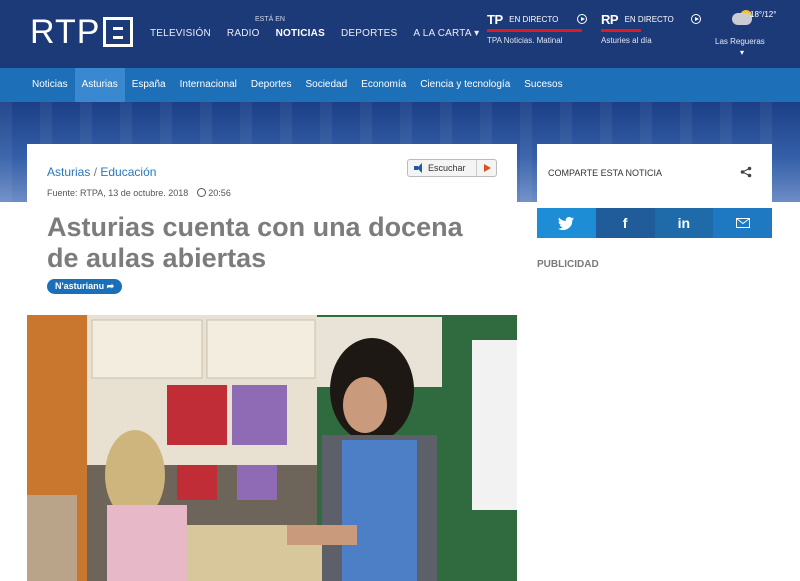 The width and height of the screenshot is (800, 581). I want to click on logo-text: RTP, so click(65, 32).